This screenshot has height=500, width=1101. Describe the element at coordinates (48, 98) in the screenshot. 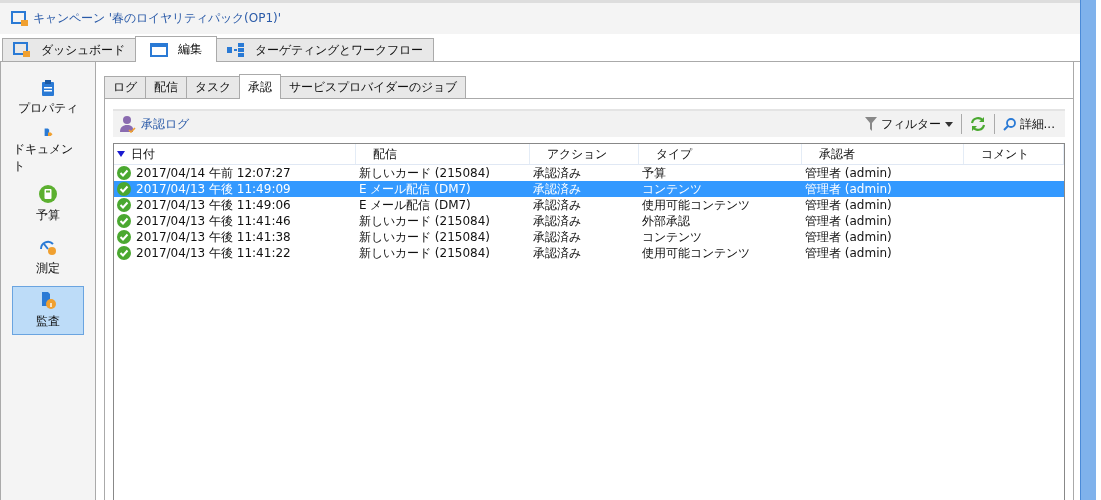

I see `sidebar-item: プロパティ` at that location.